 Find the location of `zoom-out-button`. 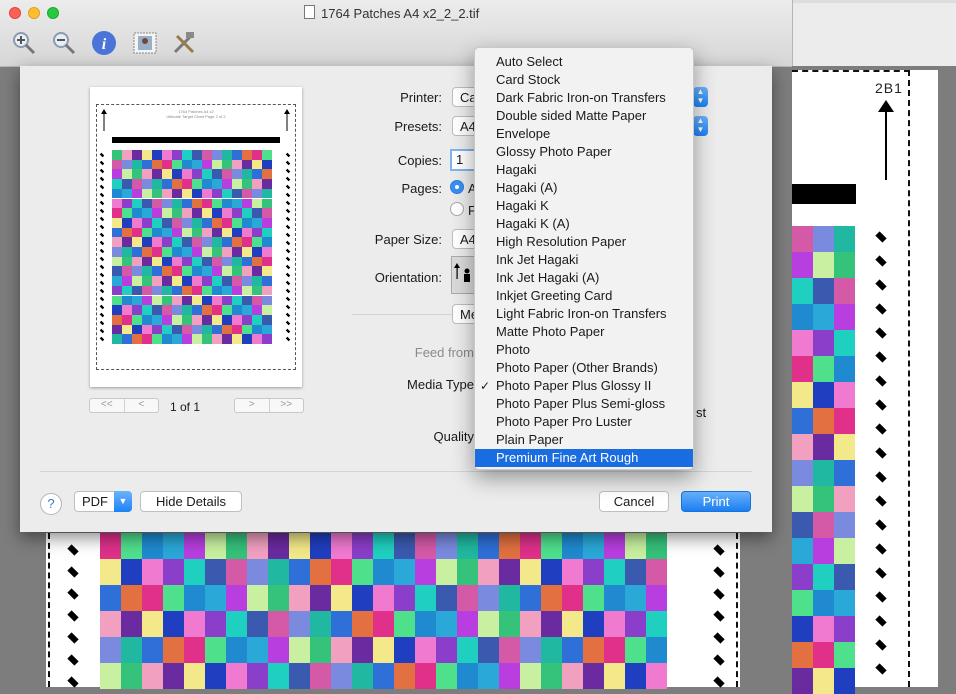

zoom-out-button is located at coordinates (64, 43).